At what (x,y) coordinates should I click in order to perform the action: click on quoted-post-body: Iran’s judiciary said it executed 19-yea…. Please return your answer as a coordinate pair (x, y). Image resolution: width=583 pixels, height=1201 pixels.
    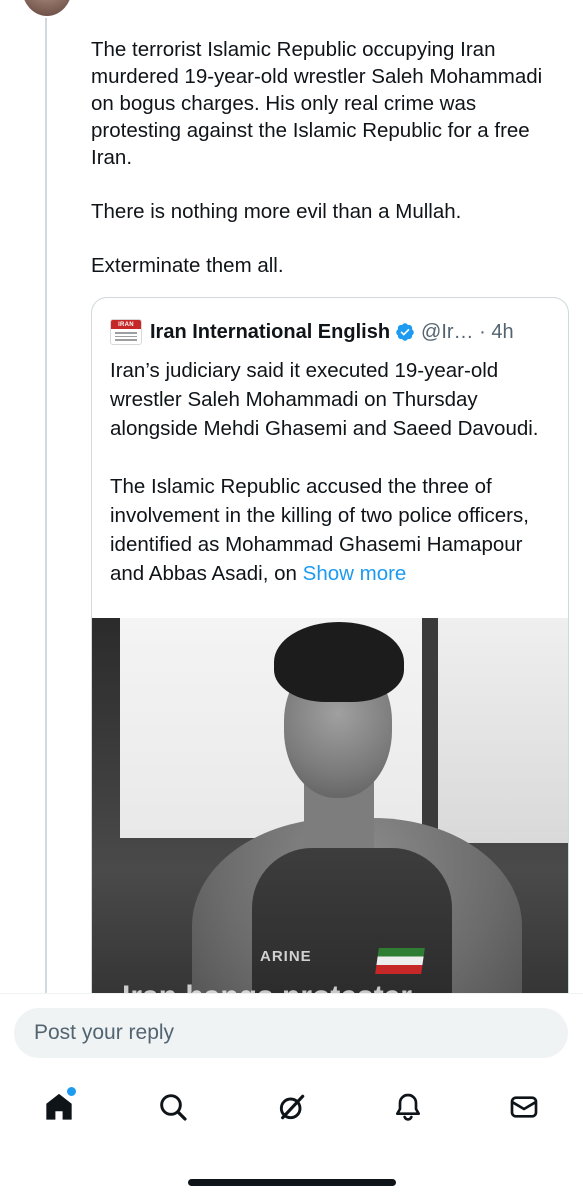
    Looking at the image, I should click on (332, 472).